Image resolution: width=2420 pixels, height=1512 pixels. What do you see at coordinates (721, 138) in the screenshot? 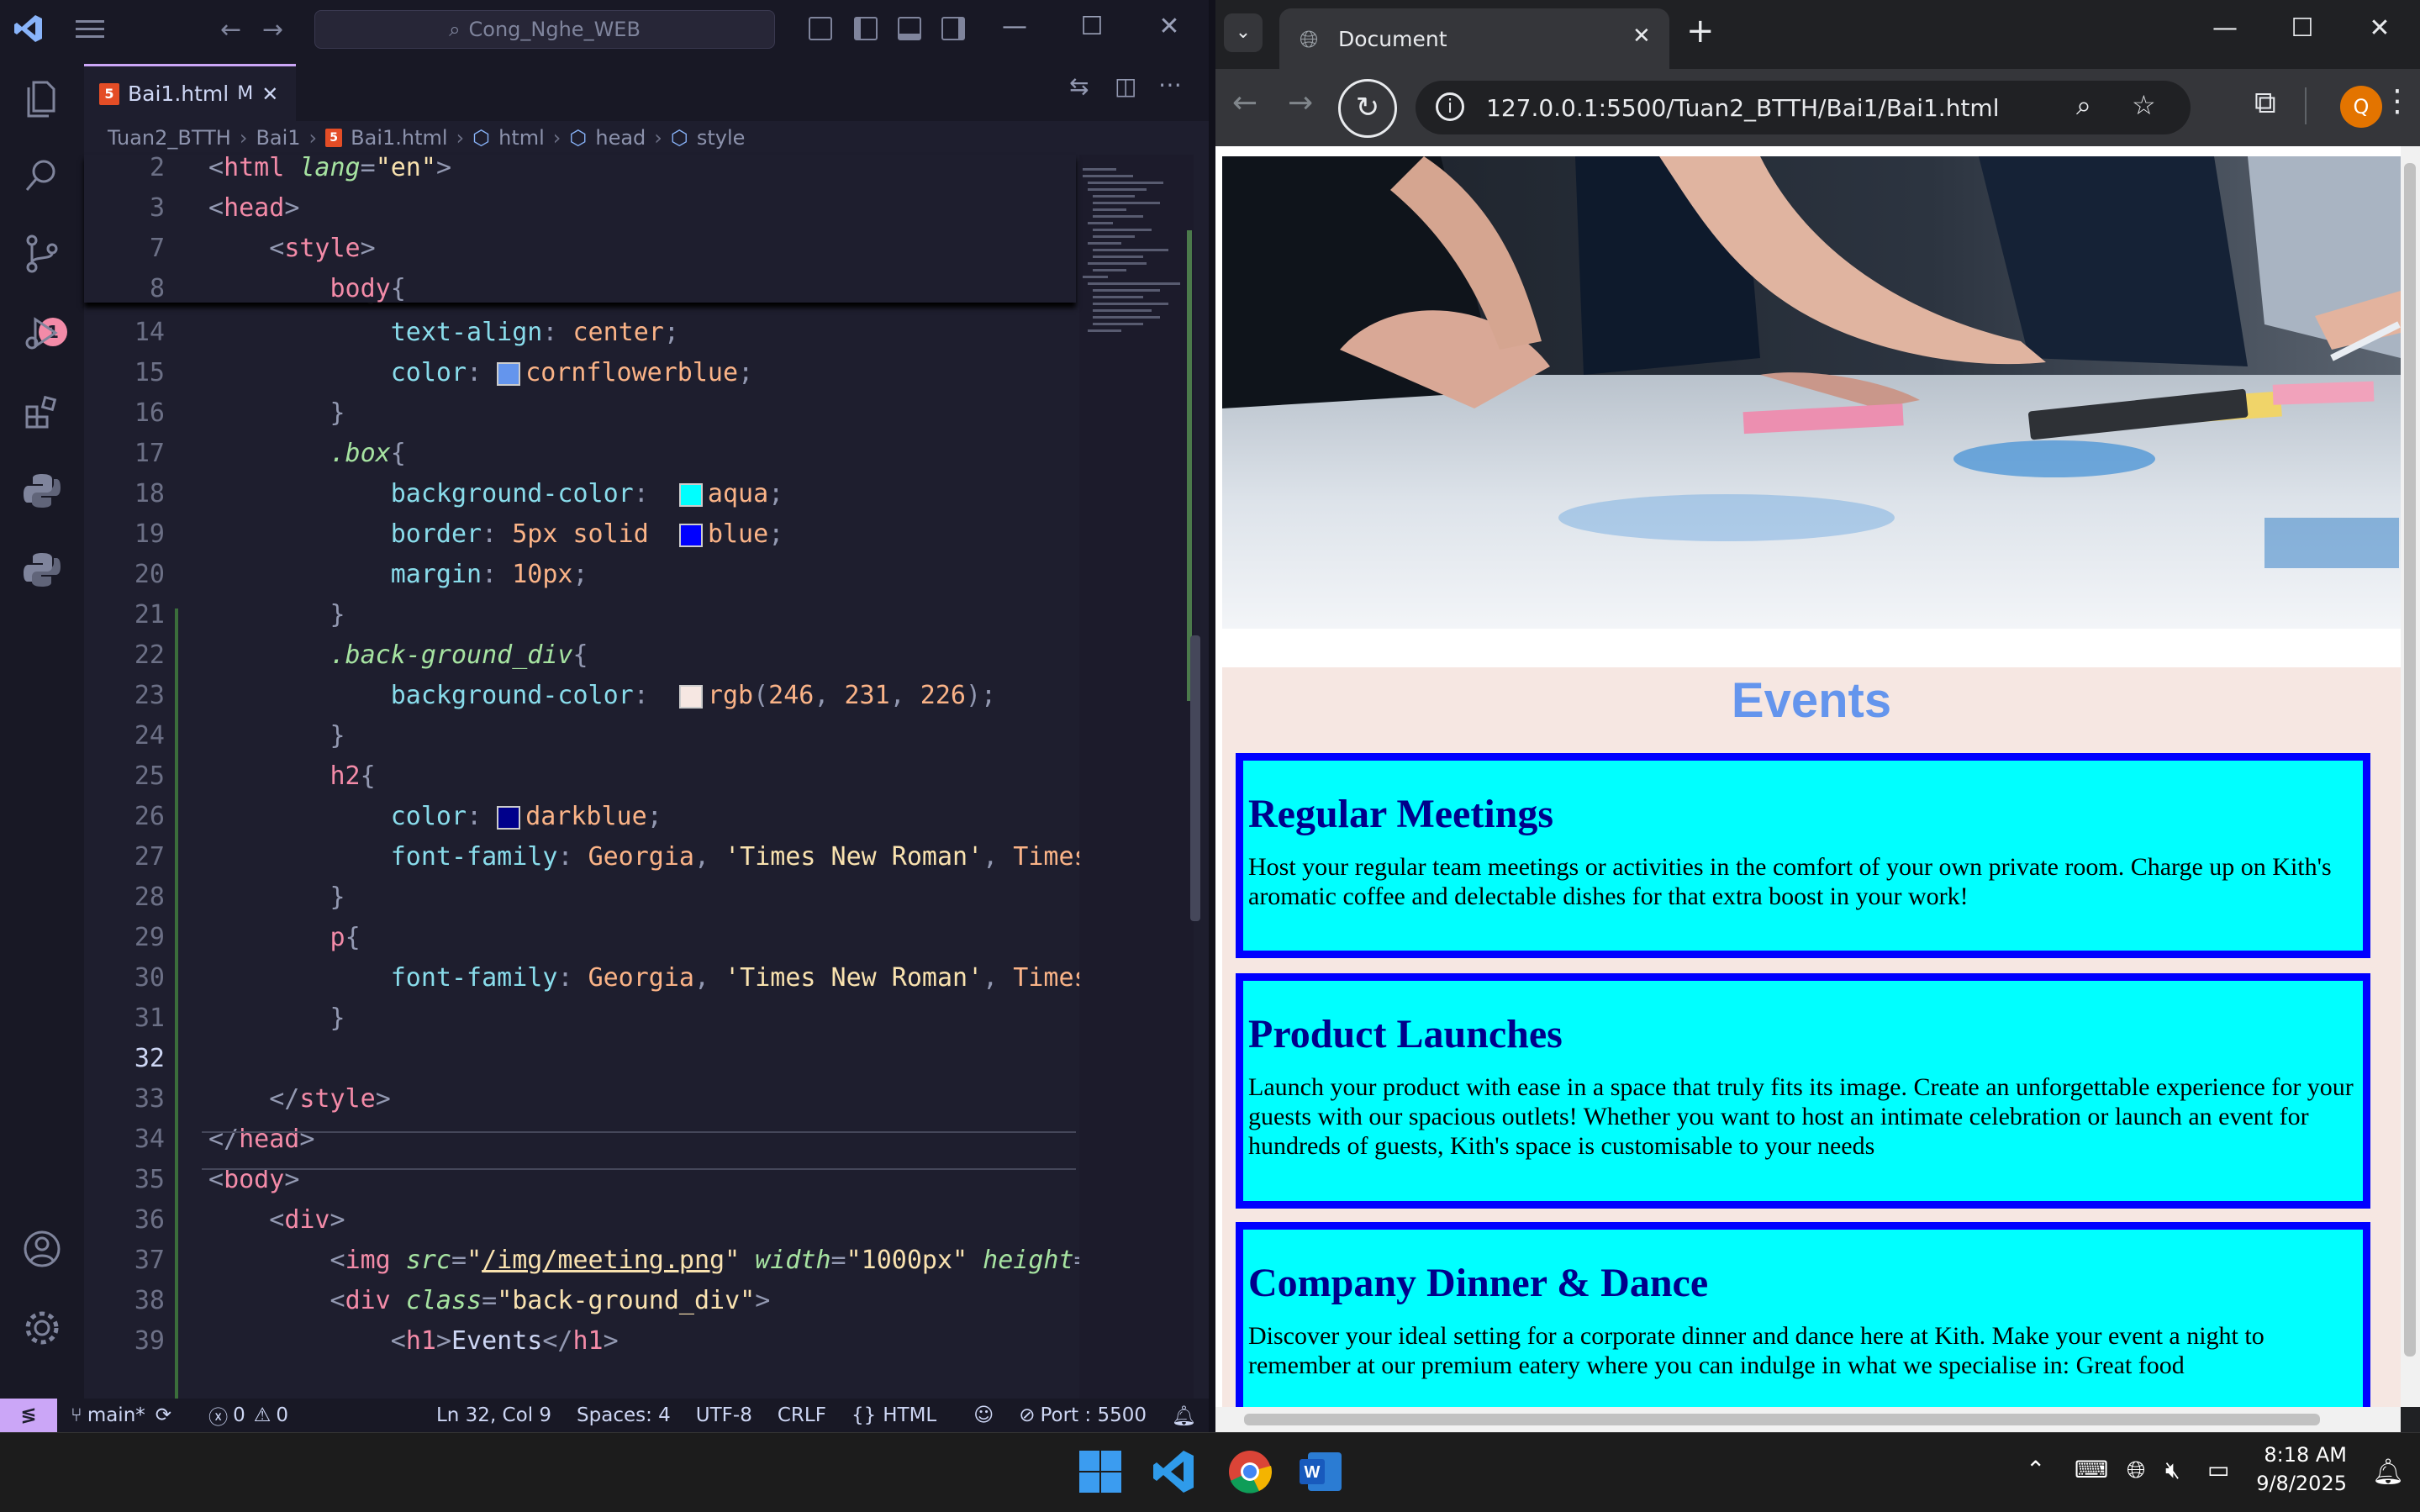
I see `breadcrumb-symbol: style` at bounding box center [721, 138].